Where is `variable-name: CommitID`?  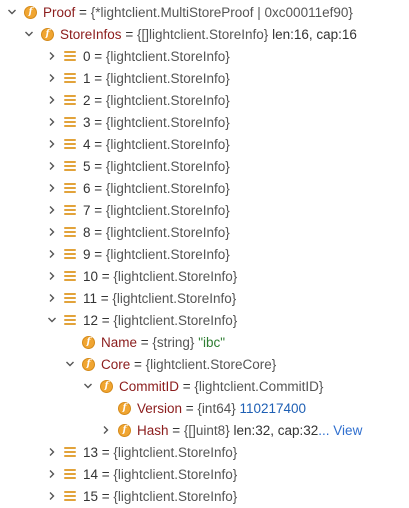
variable-name: CommitID is located at coordinates (149, 386).